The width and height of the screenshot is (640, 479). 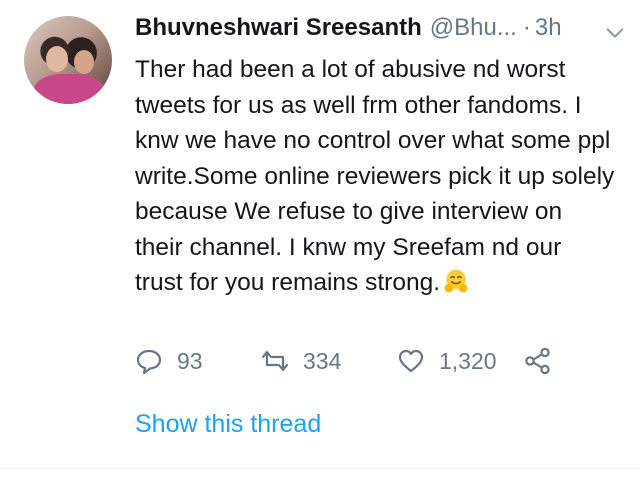 What do you see at coordinates (169, 361) in the screenshot?
I see `reply-button: 93` at bounding box center [169, 361].